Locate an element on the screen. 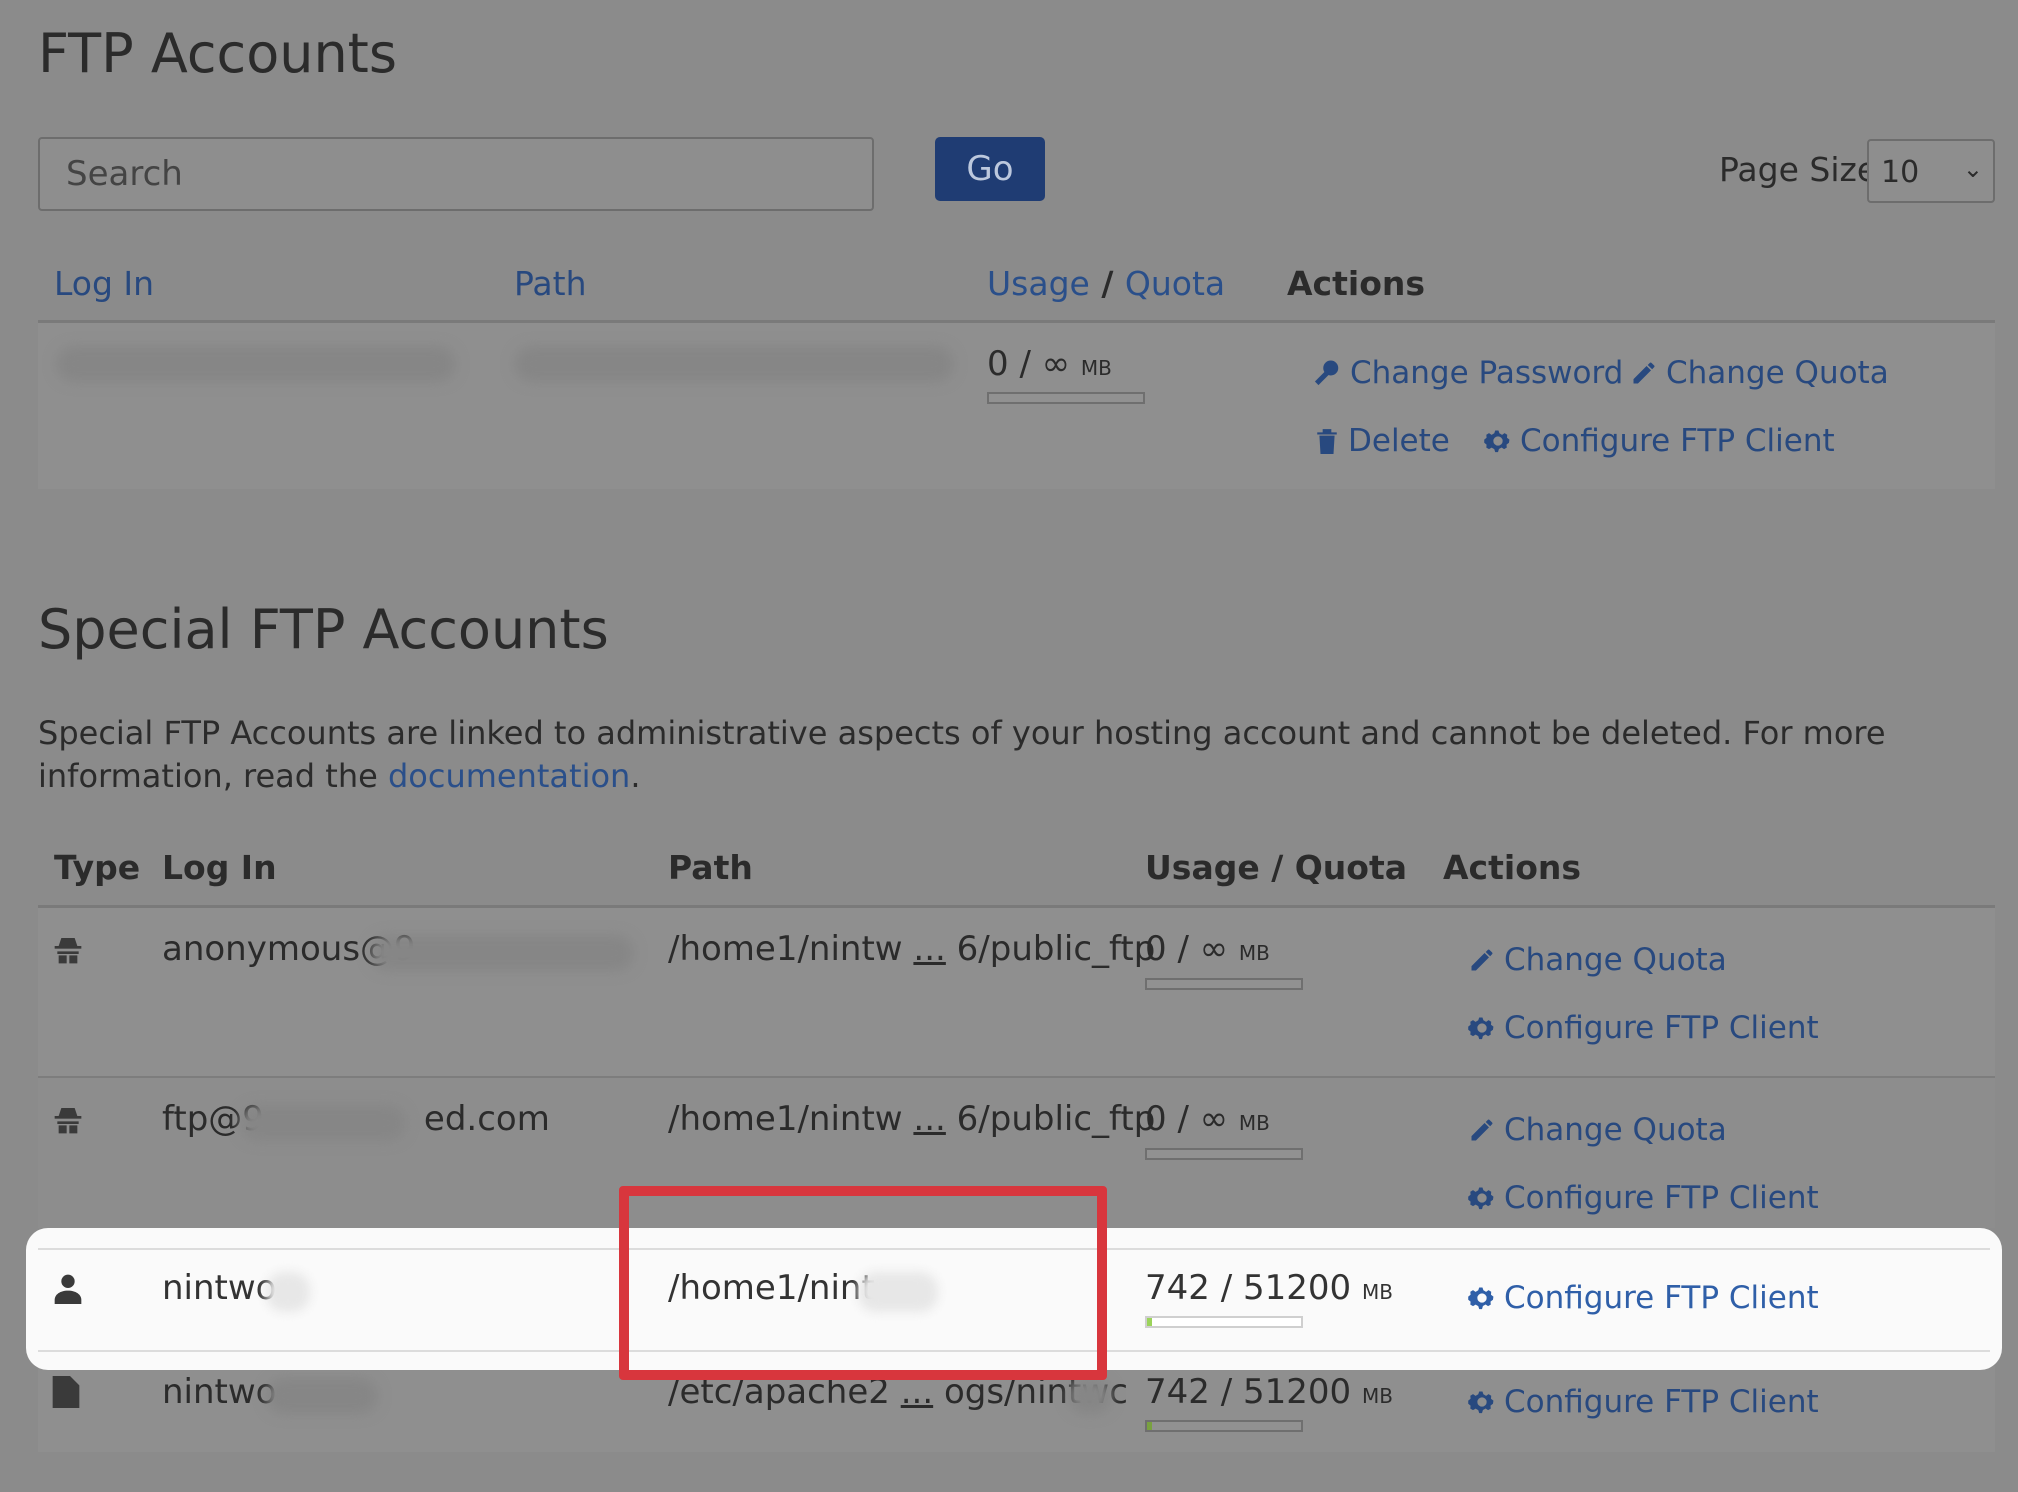 This screenshot has width=2018, height=1492. page-size-select: 10 ⌄ is located at coordinates (1931, 171).